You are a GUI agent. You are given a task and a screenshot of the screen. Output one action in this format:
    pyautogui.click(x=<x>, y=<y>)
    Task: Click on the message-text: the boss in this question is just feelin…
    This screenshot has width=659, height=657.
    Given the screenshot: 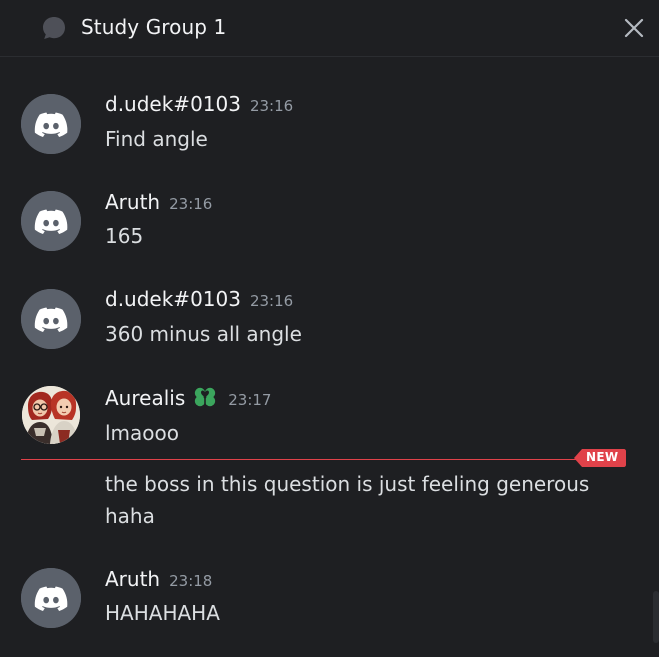 What is the action you would take?
    pyautogui.click(x=347, y=500)
    